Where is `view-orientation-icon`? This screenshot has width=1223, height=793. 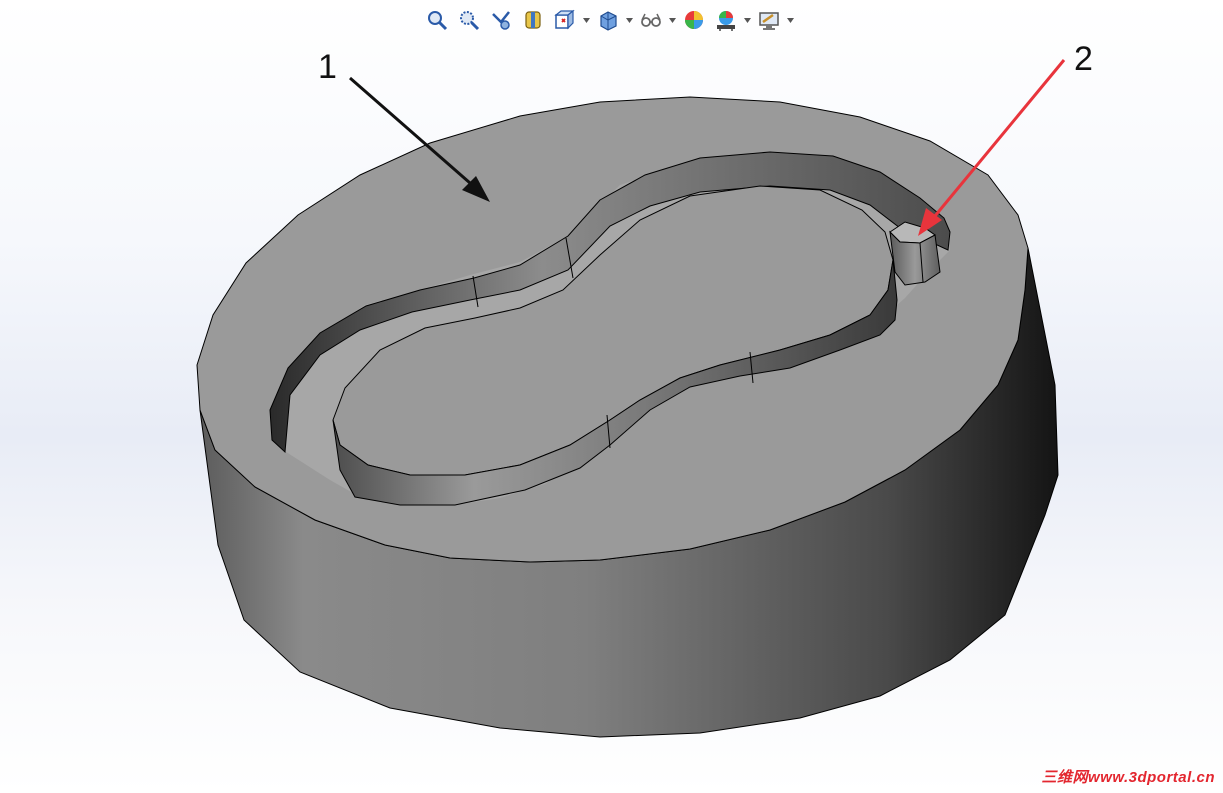 view-orientation-icon is located at coordinates (564, 19).